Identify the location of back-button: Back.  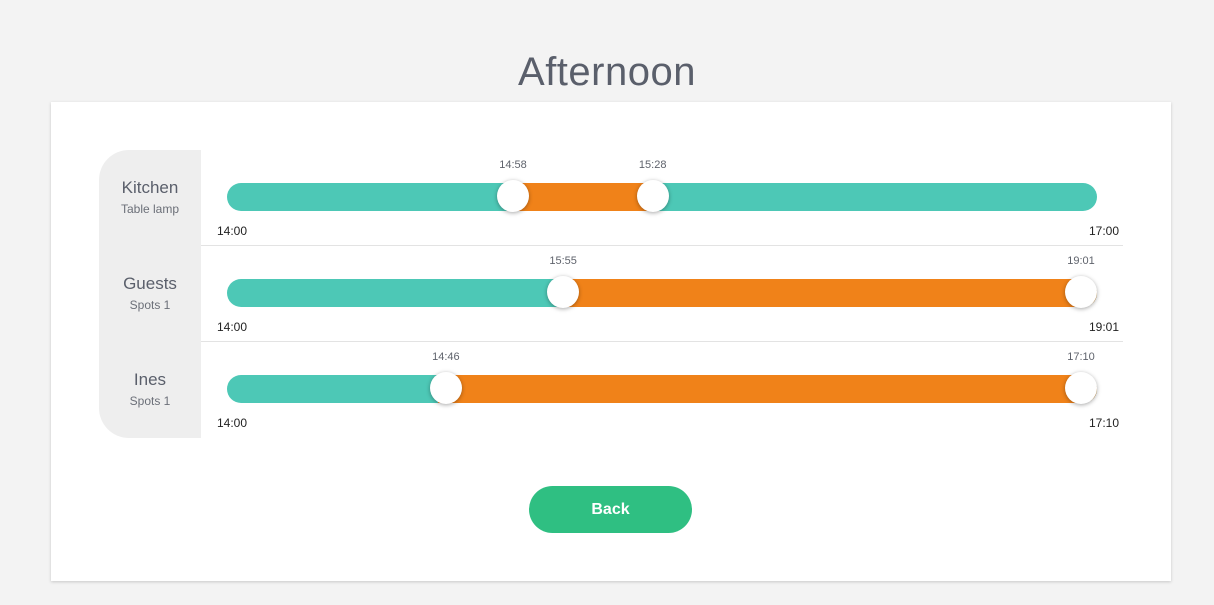
(610, 509).